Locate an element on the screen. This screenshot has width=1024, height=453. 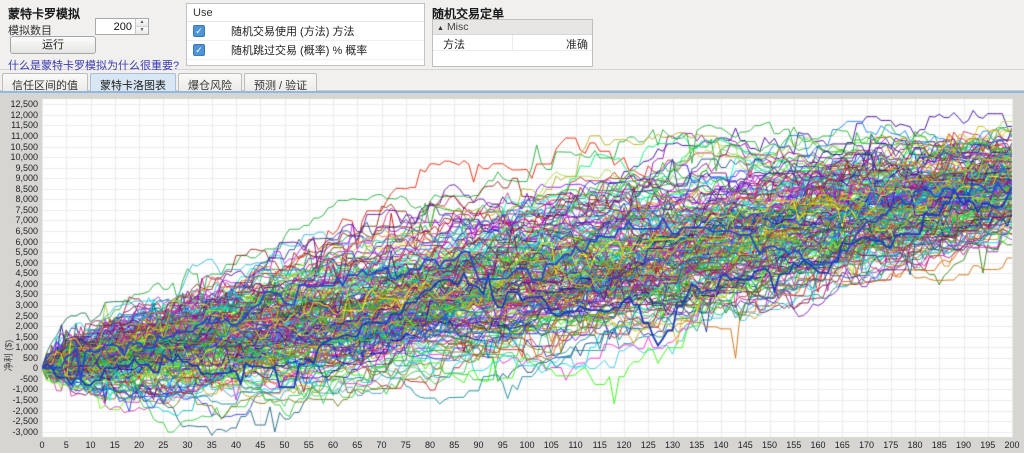
x-tick-label: 40 is located at coordinates (235, 445).